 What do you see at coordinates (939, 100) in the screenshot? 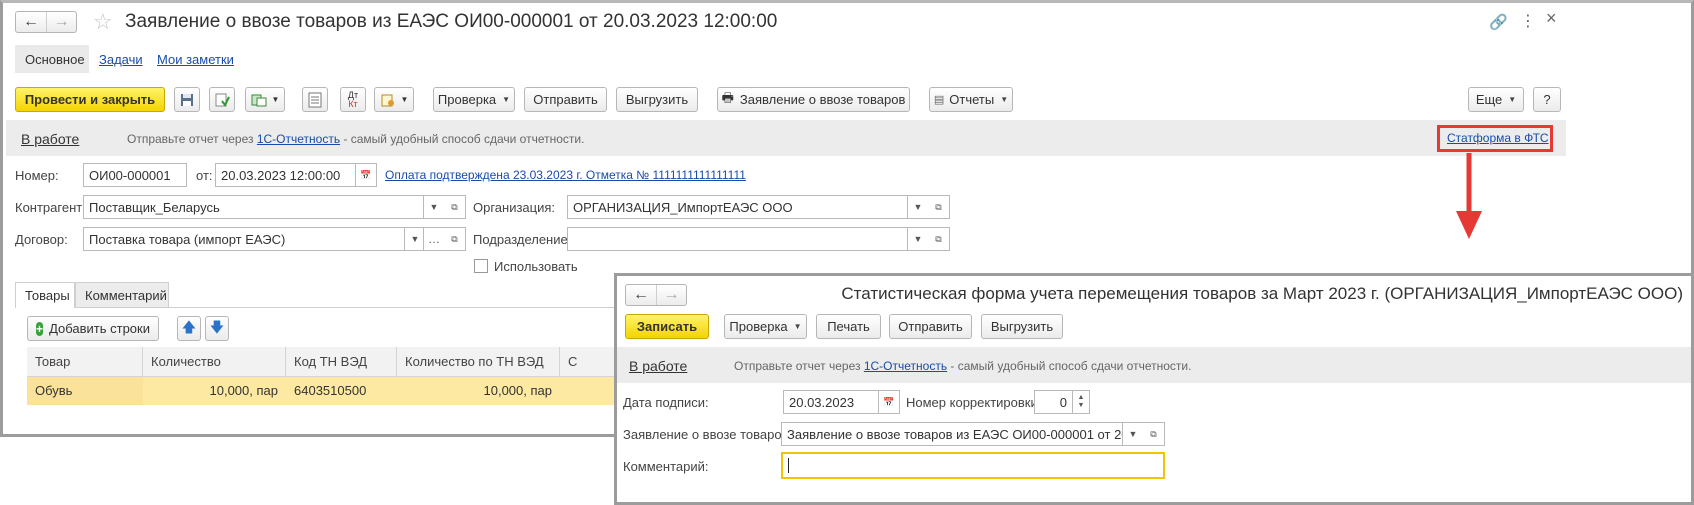
I see `reports-icon: ▤` at bounding box center [939, 100].